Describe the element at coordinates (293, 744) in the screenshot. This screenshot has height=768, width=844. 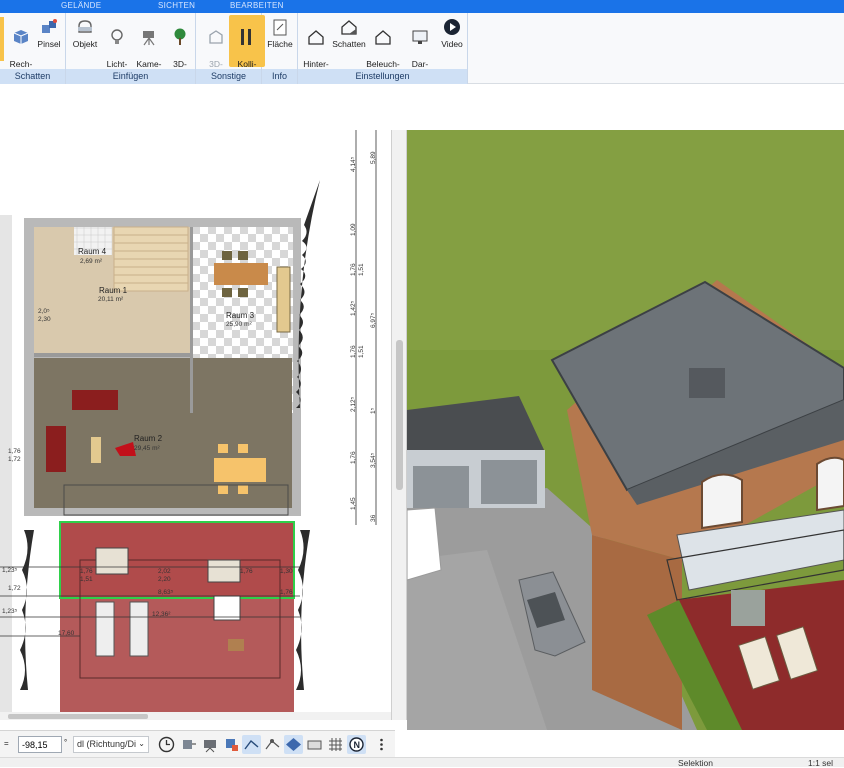
I see `layer-icon` at that location.